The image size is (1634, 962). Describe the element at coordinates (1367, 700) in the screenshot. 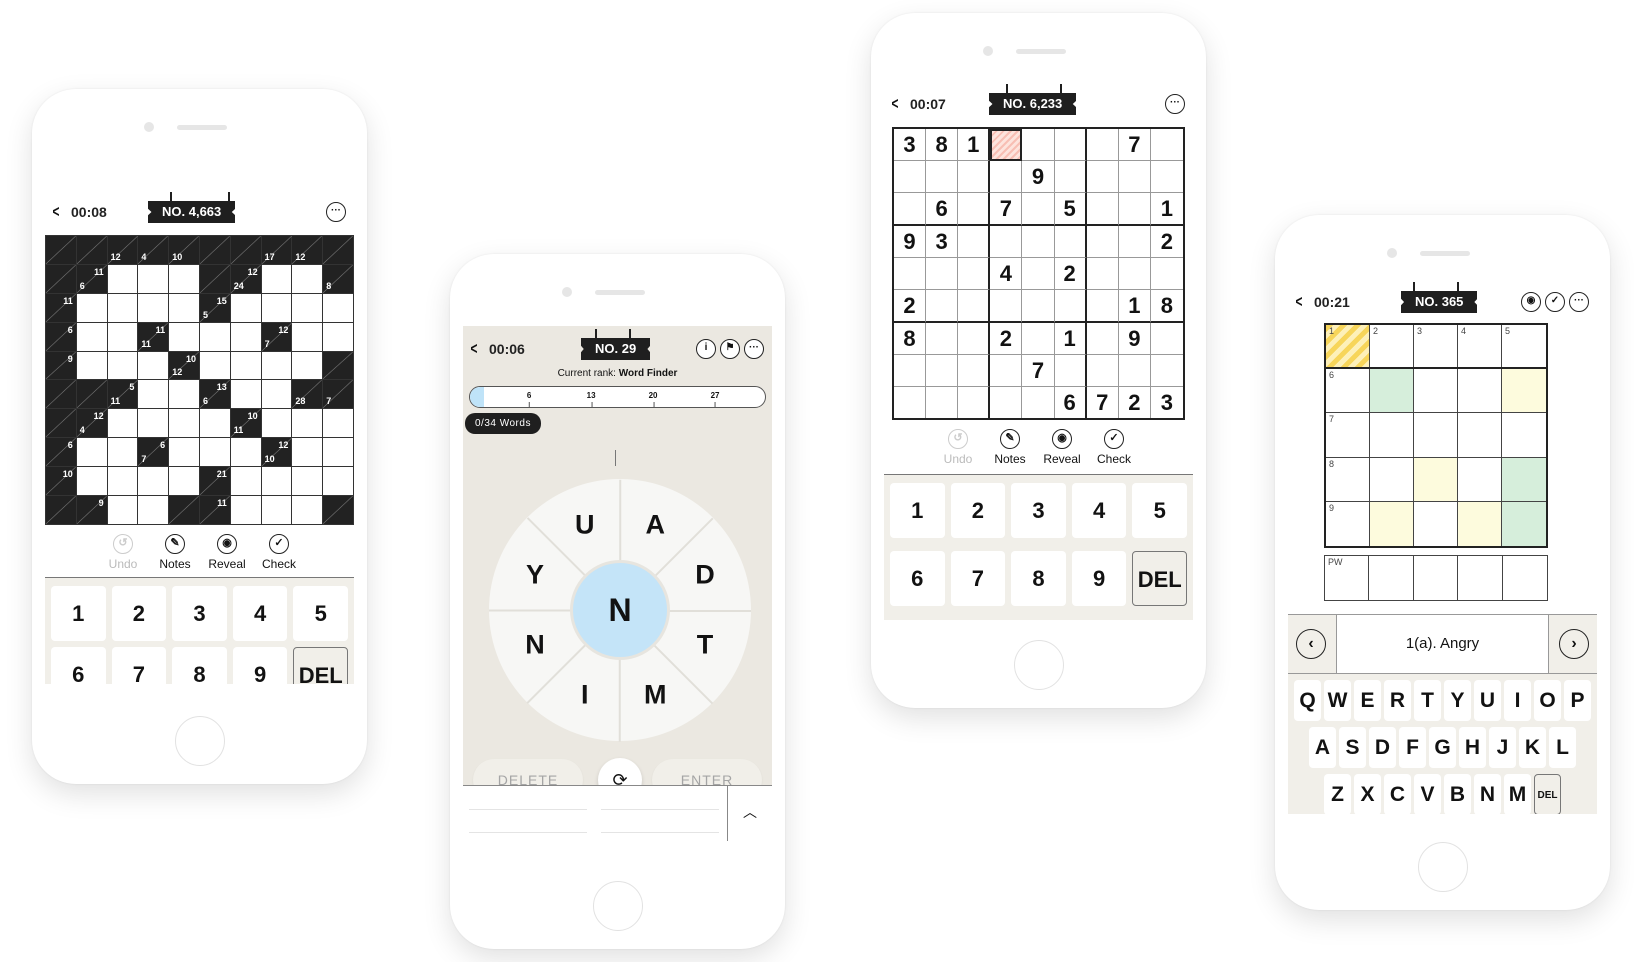

I see `key-e: E` at that location.